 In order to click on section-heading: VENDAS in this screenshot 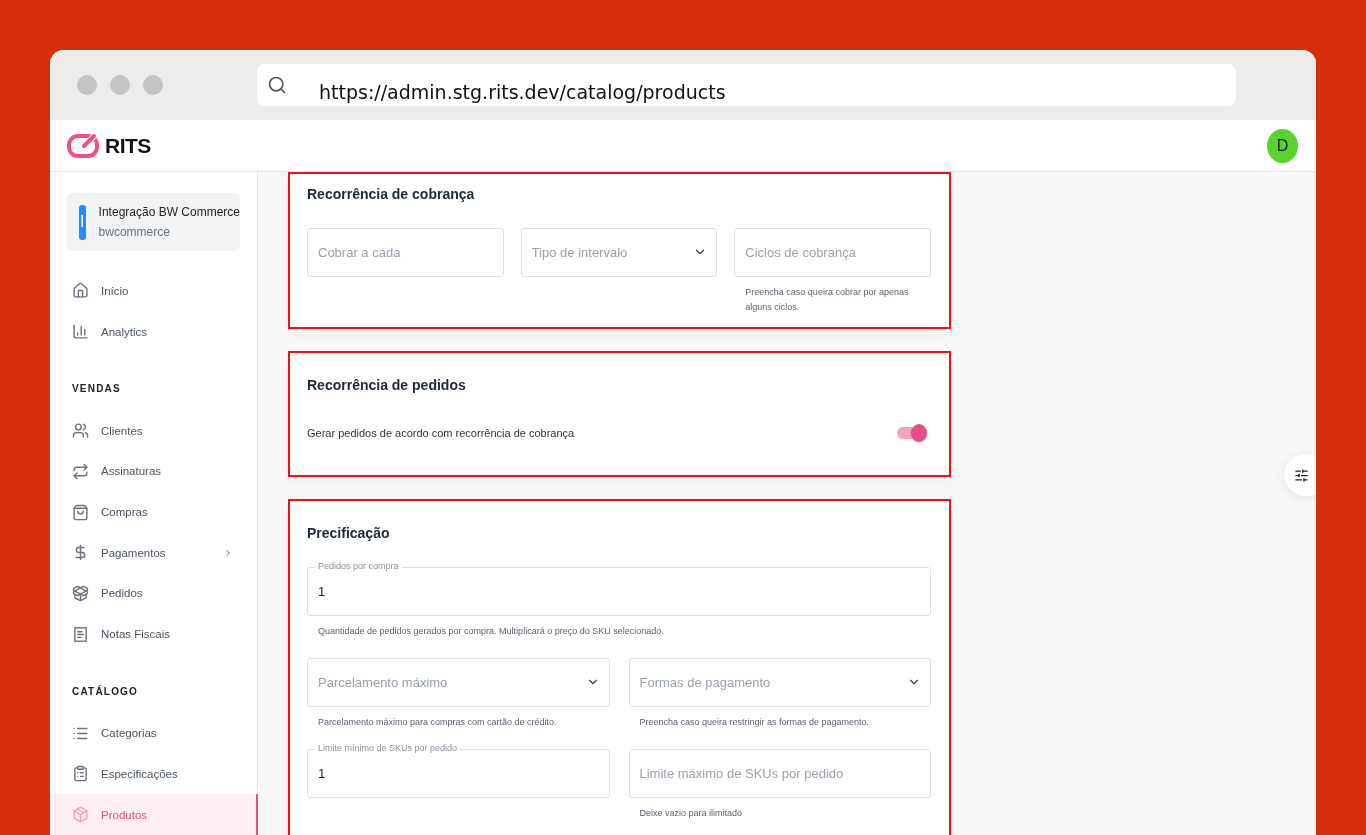, I will do `click(96, 389)`.